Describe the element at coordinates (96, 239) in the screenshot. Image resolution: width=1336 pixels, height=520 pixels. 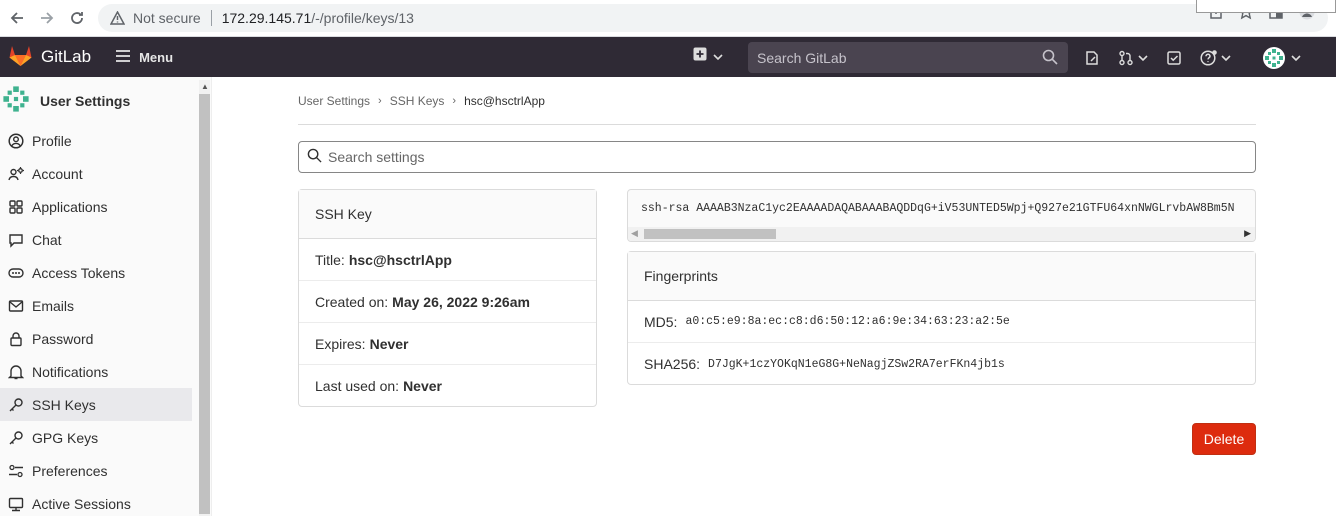
I see `sidebar-item-chat: Chat` at that location.